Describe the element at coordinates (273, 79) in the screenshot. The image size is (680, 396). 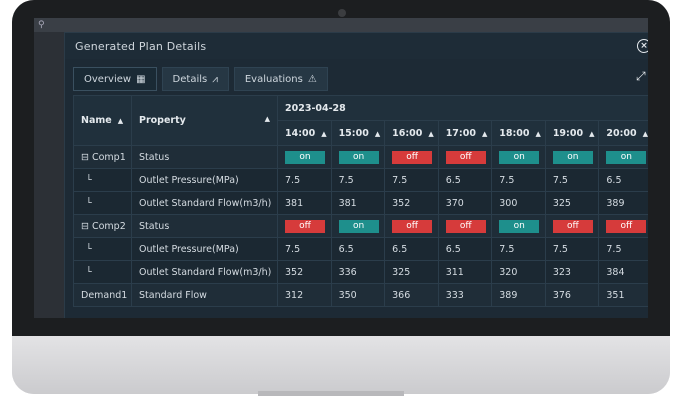
I see `tab-evaluations-label: Evaluations` at that location.